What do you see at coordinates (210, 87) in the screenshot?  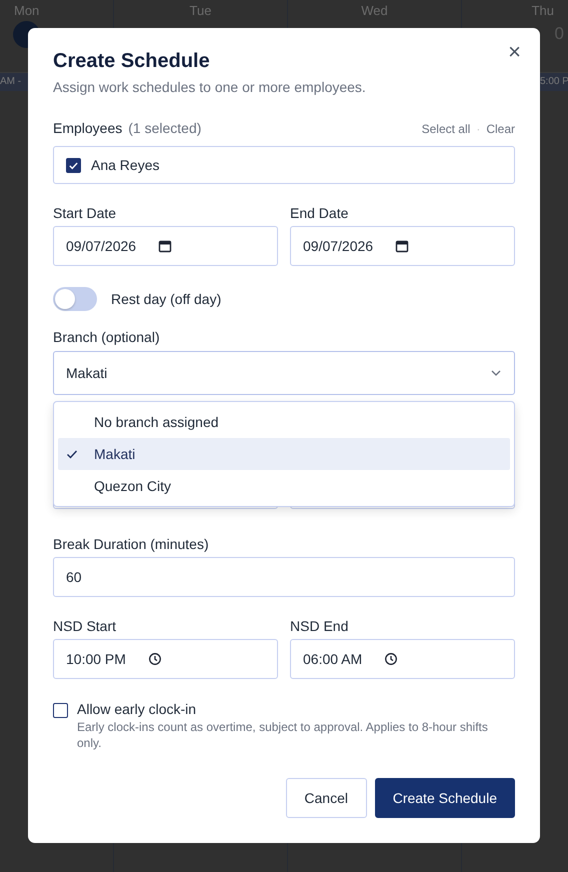 I see `dialog-subtitle: Assign work schedules to one or more employees.` at bounding box center [210, 87].